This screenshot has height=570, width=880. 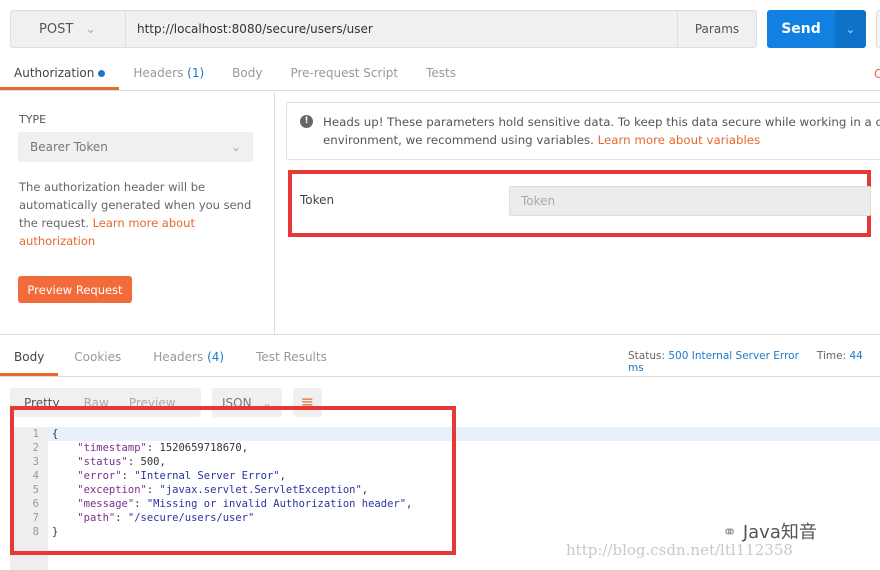 I want to click on params-button: Params, so click(x=717, y=29).